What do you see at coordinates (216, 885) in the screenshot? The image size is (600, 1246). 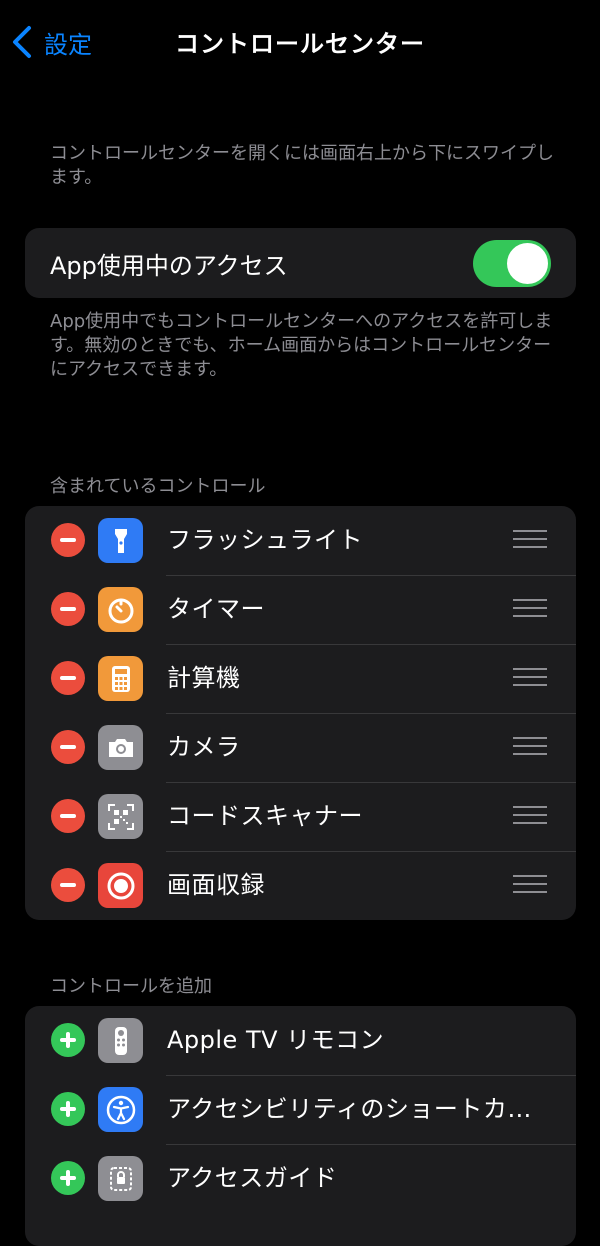 I see `item-label: 画面収録` at bounding box center [216, 885].